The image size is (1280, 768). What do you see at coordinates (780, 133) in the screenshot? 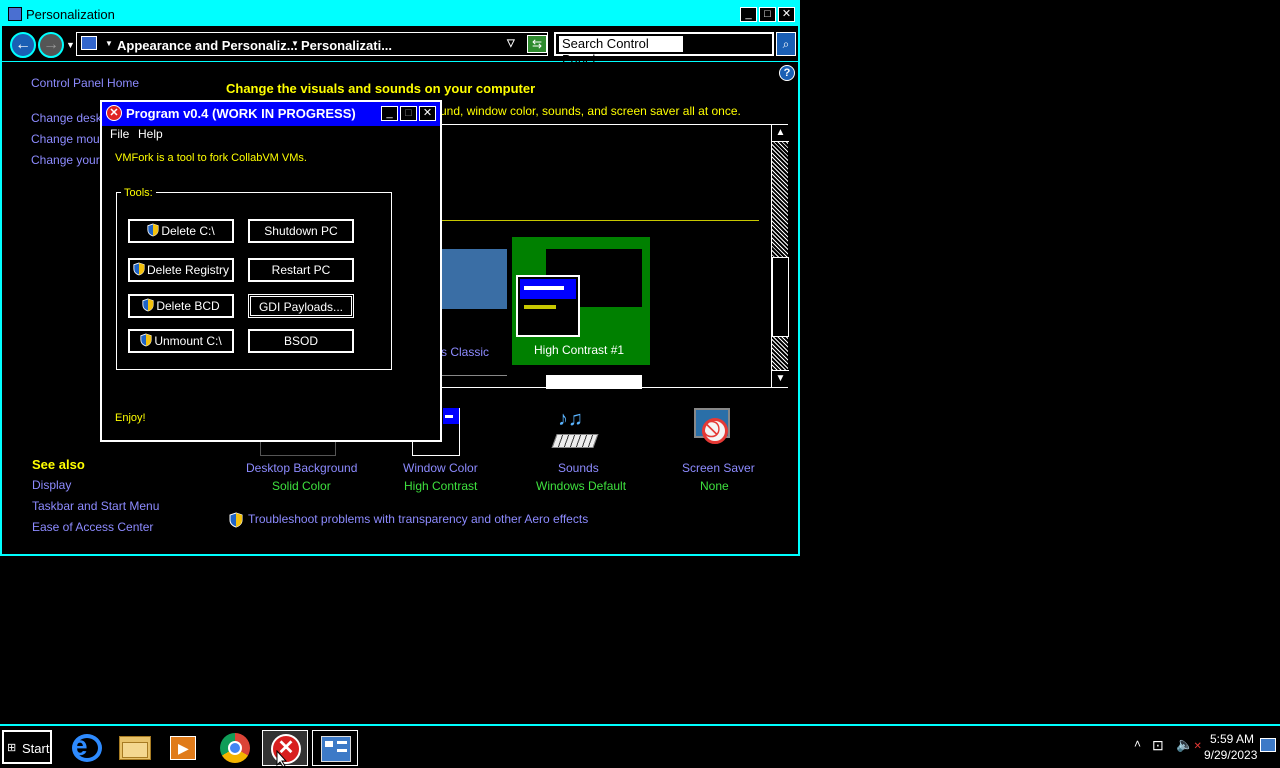
I see `scroll-up-icon: ▲` at bounding box center [780, 133].